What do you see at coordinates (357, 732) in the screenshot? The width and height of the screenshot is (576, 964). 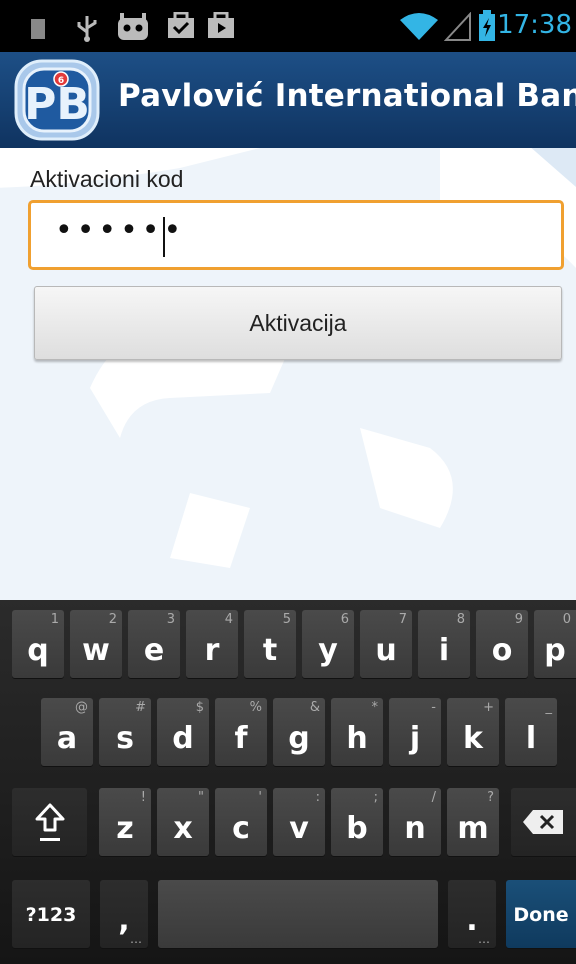 I see `key-h: * h` at bounding box center [357, 732].